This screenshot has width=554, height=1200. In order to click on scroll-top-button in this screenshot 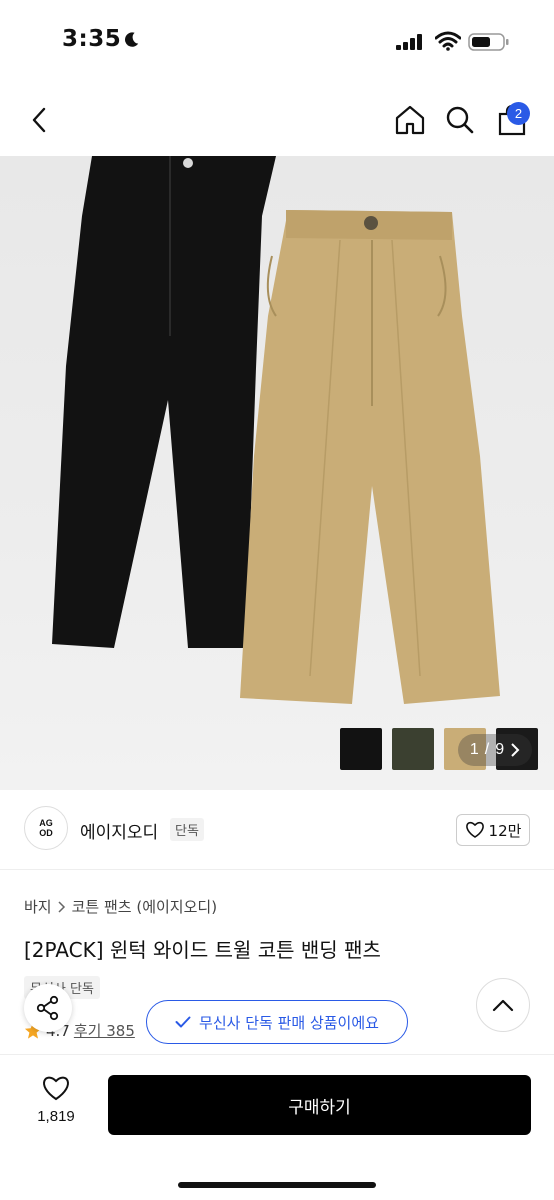, I will do `click(503, 1005)`.